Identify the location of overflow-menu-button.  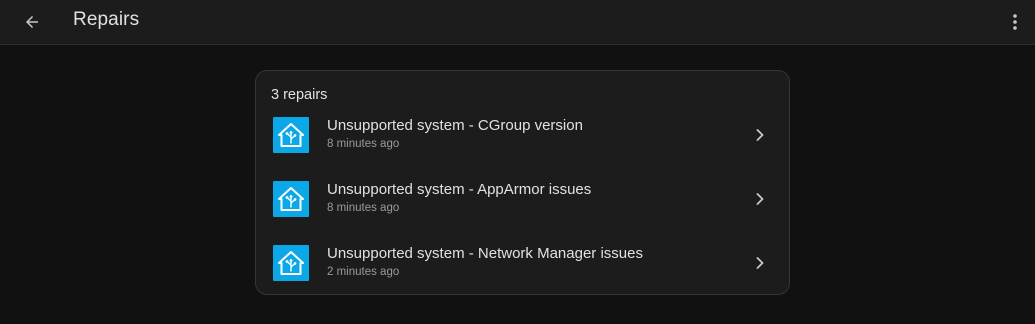
(1015, 22).